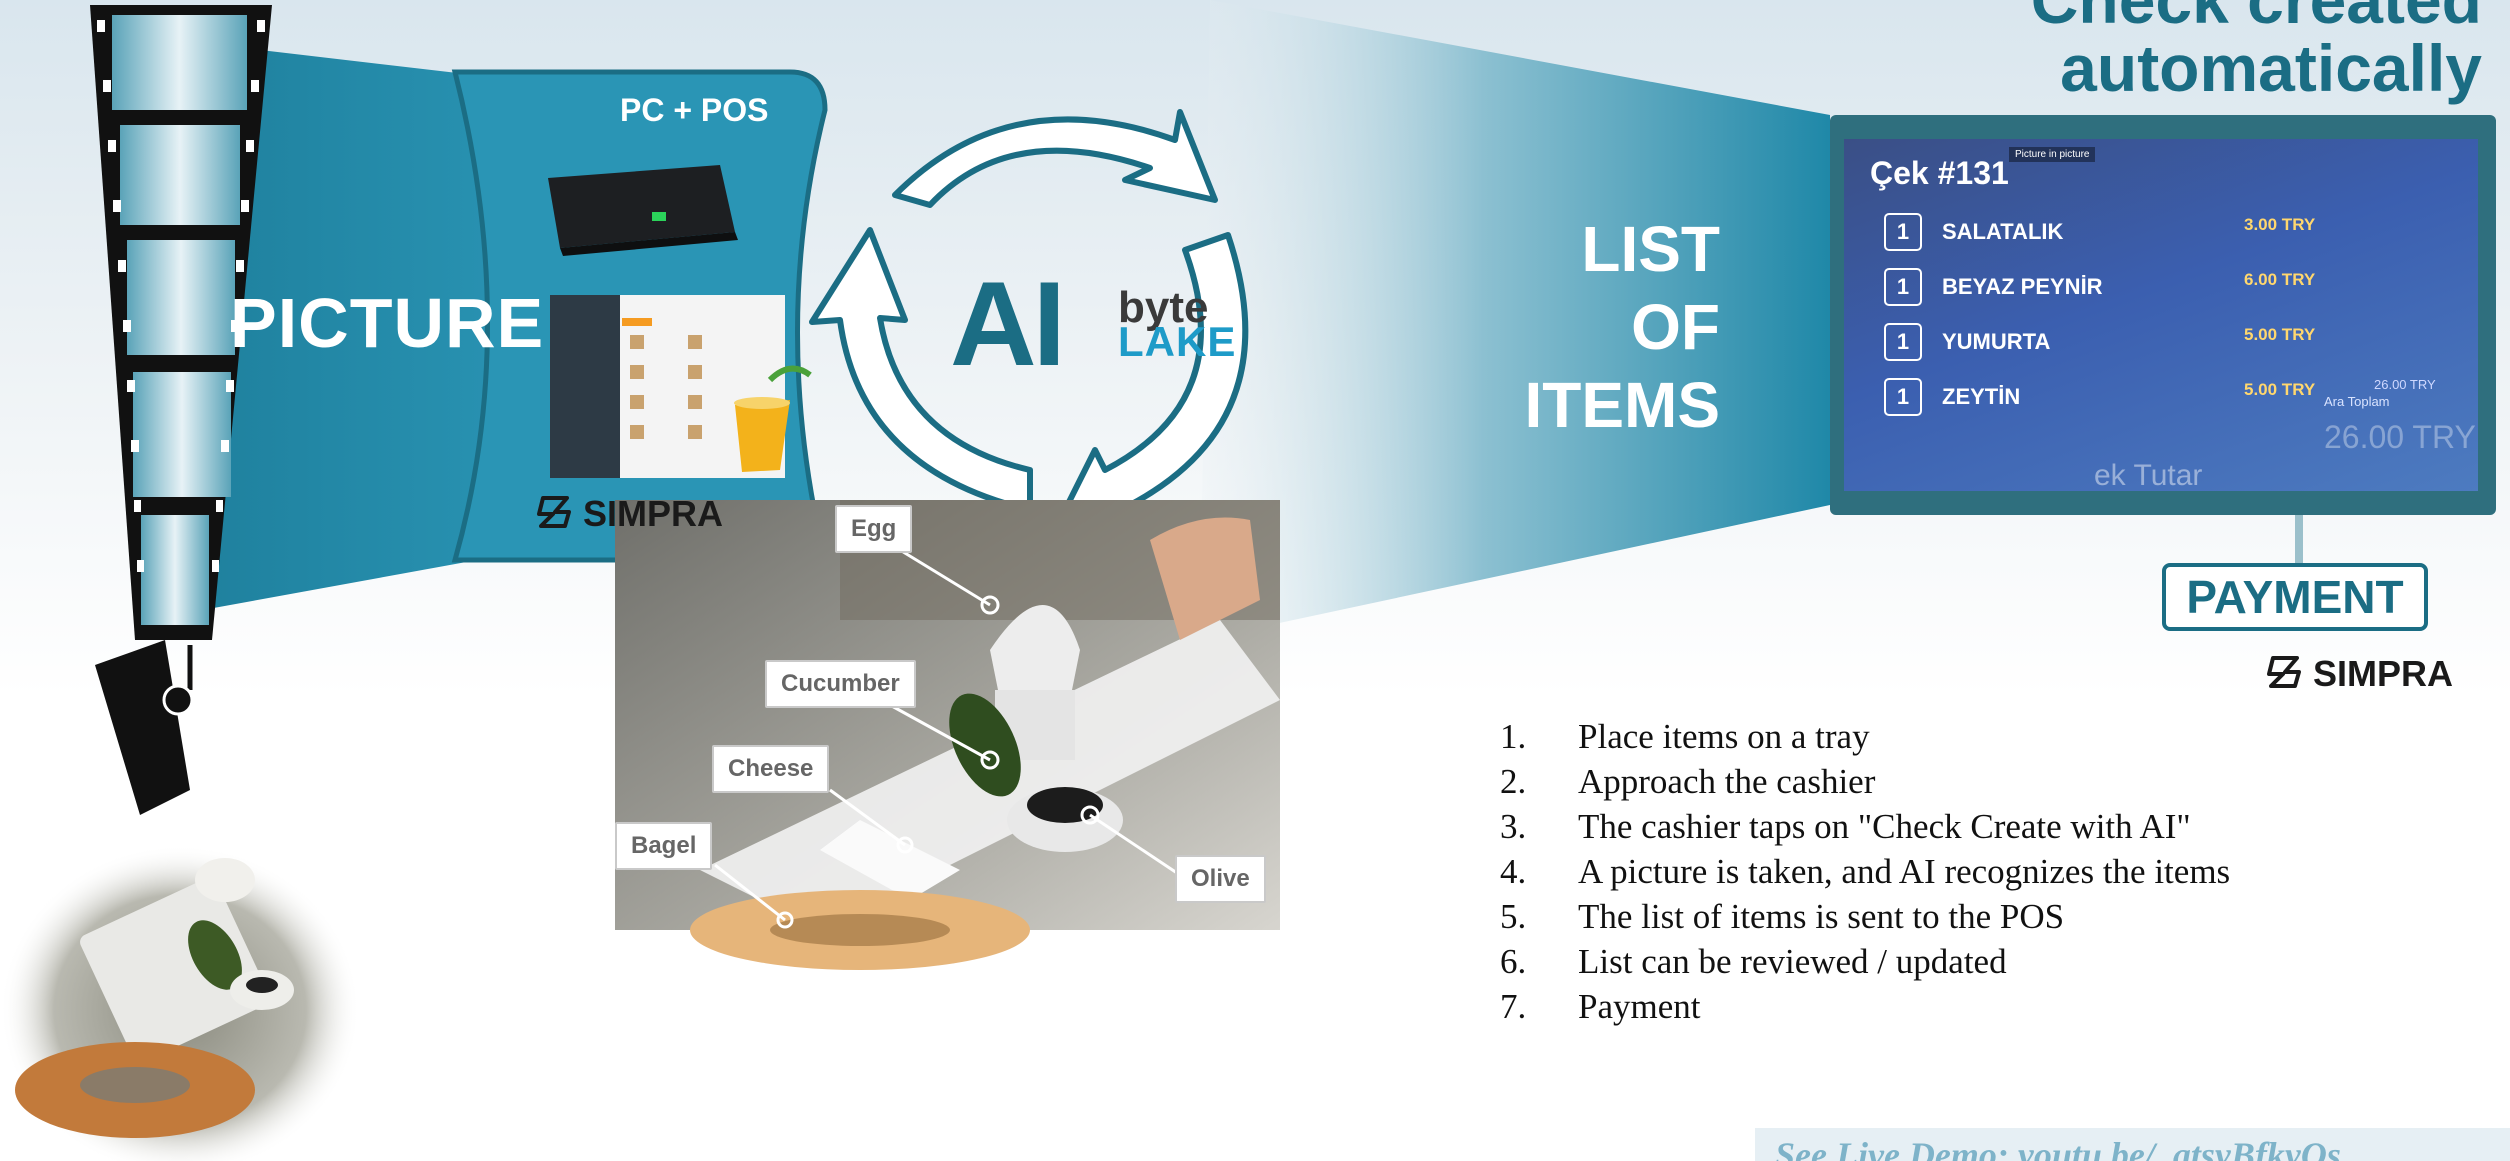 The width and height of the screenshot is (2510, 1161). I want to click on list-label-line-1: LIST, so click(1650, 249).